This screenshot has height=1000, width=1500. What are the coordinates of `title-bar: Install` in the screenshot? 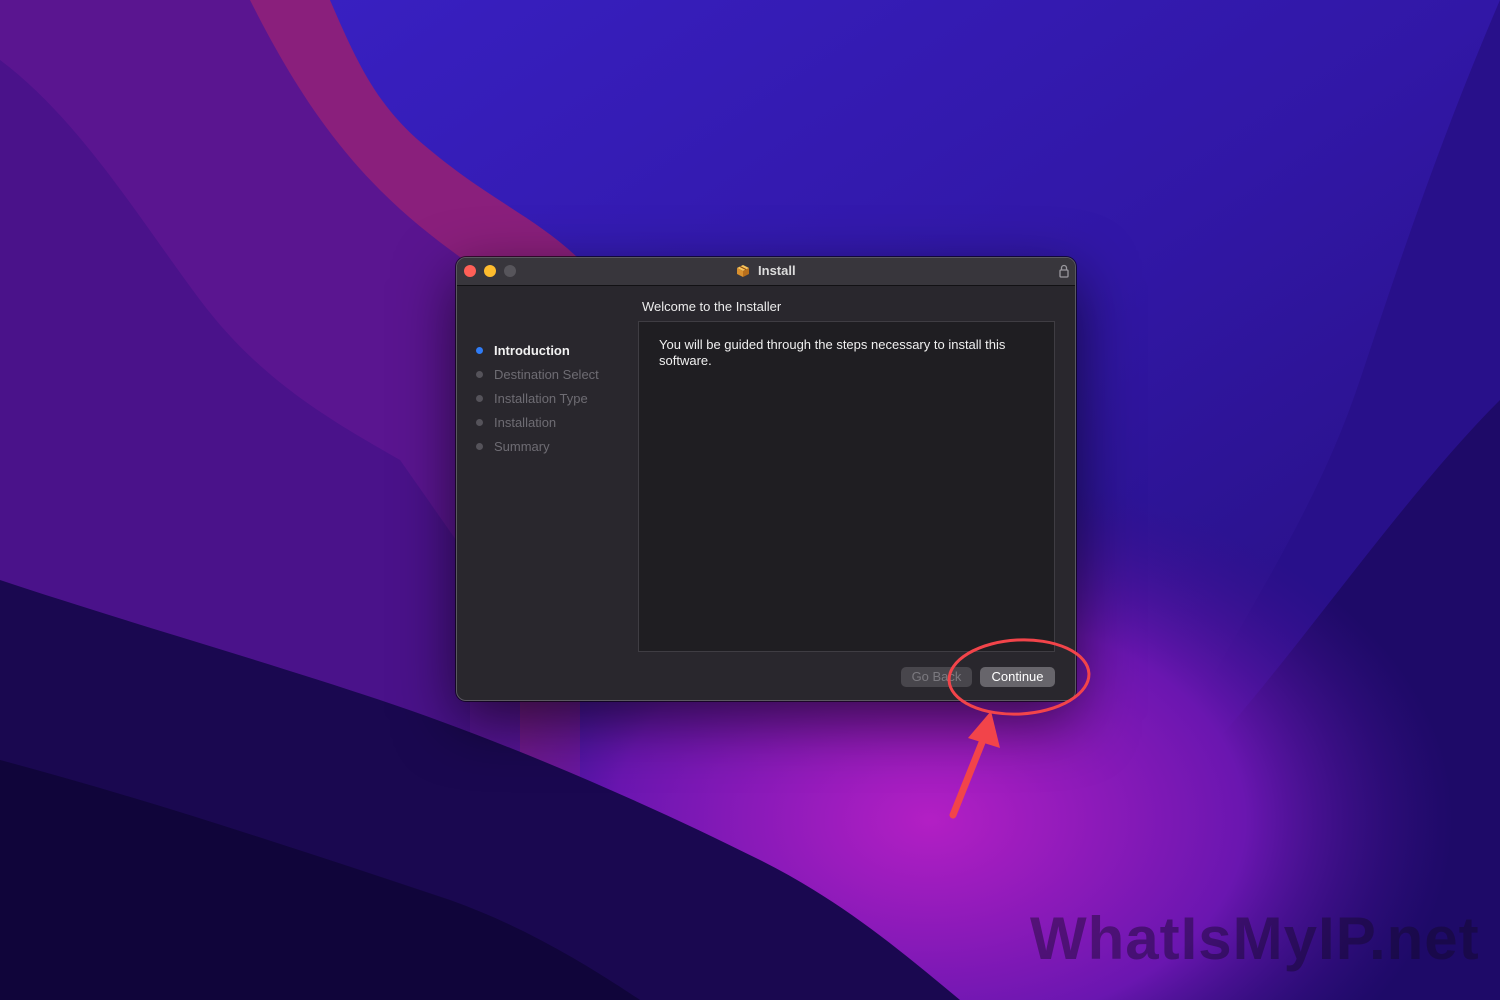 It's located at (766, 272).